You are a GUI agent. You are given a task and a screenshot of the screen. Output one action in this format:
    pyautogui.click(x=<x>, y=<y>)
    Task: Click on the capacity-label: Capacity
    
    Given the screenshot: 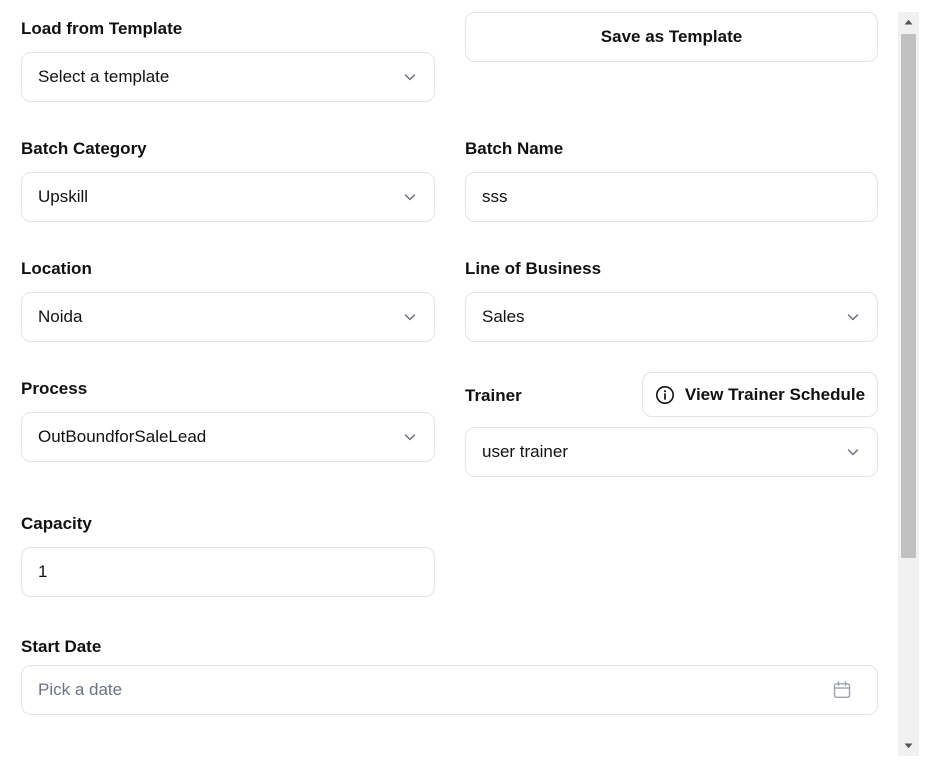 What is the action you would take?
    pyautogui.click(x=56, y=523)
    